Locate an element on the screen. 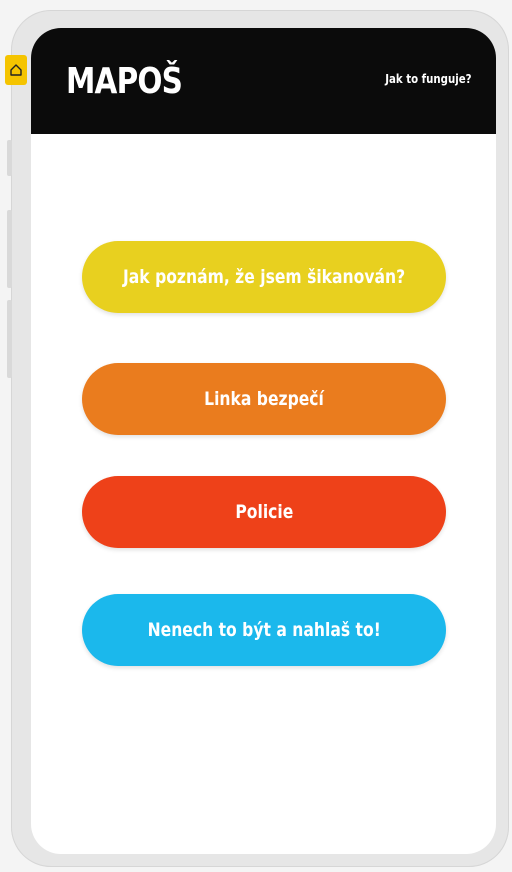 The image size is (512, 872). bullying-check-label: Jak poznám, že jsem šikanován? is located at coordinates (264, 277).